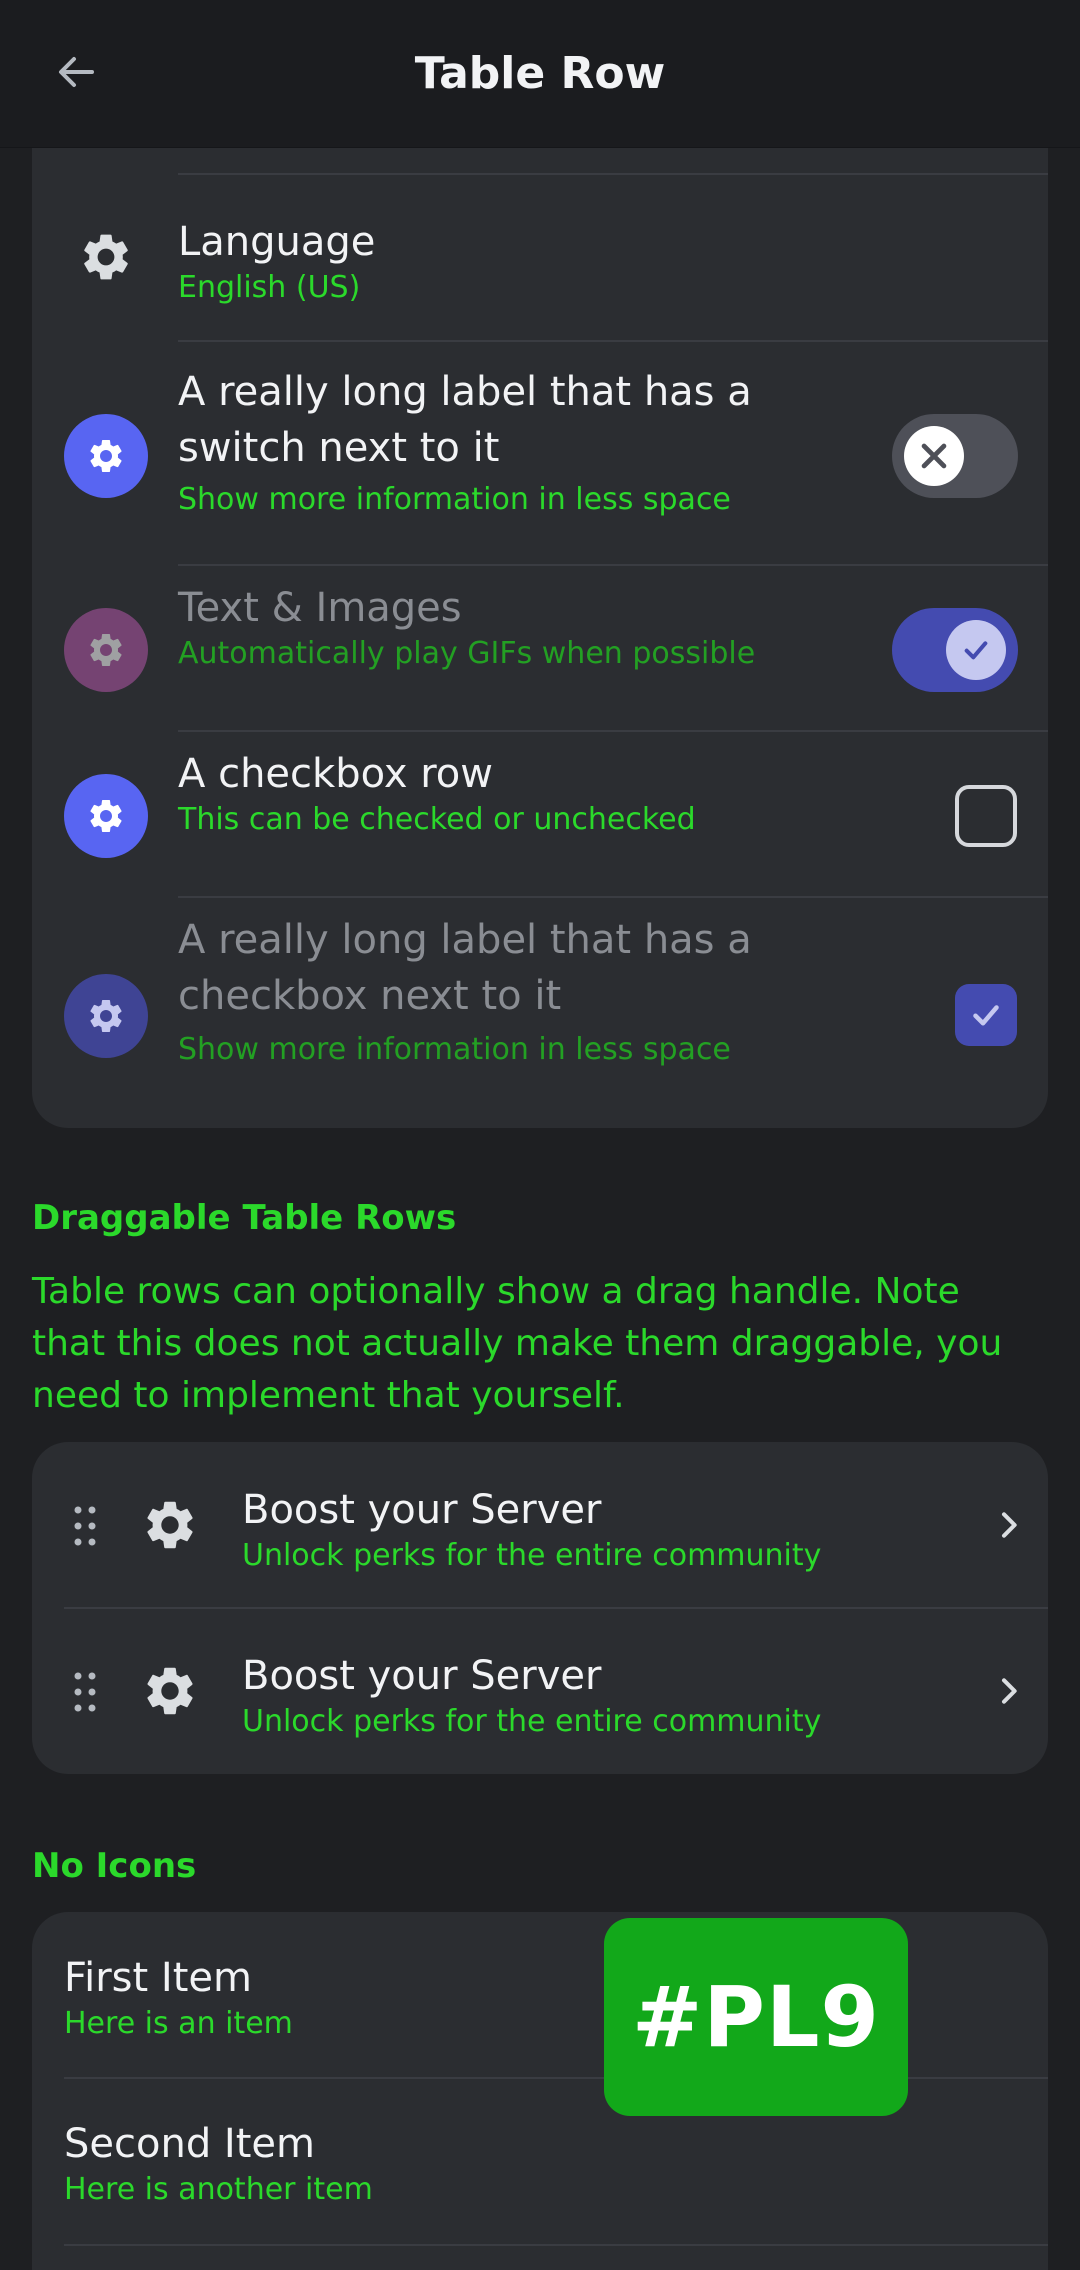 The width and height of the screenshot is (1080, 2270). What do you see at coordinates (934, 456) in the screenshot?
I see `close-icon` at bounding box center [934, 456].